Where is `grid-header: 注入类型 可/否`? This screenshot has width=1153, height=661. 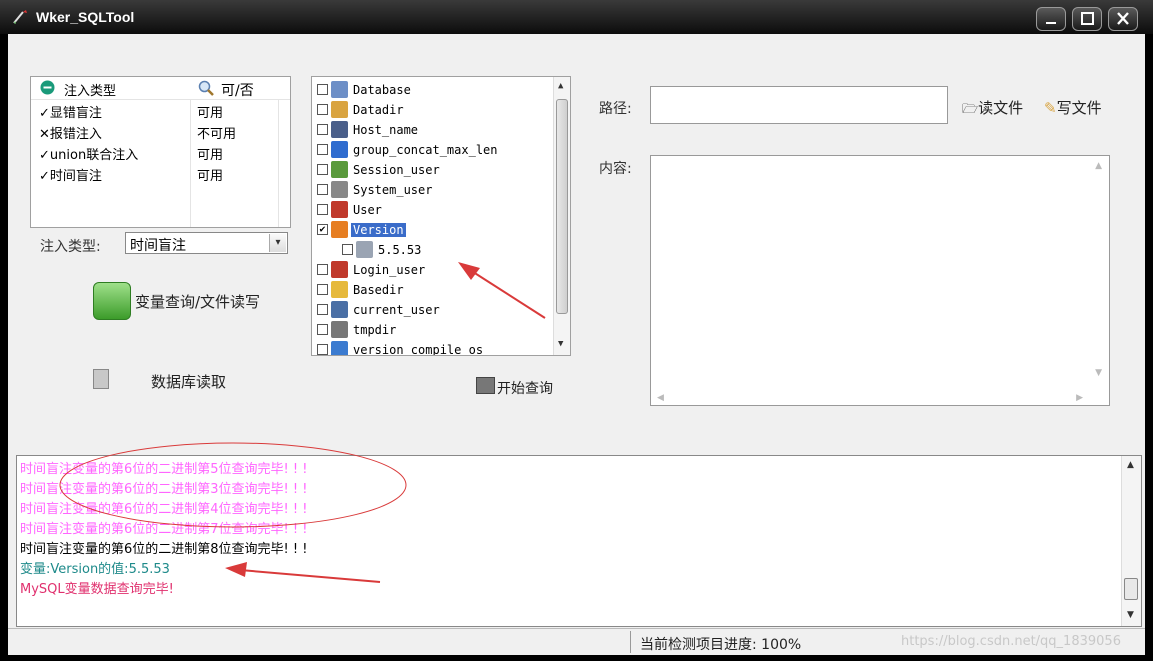 grid-header: 注入类型 可/否 is located at coordinates (160, 88).